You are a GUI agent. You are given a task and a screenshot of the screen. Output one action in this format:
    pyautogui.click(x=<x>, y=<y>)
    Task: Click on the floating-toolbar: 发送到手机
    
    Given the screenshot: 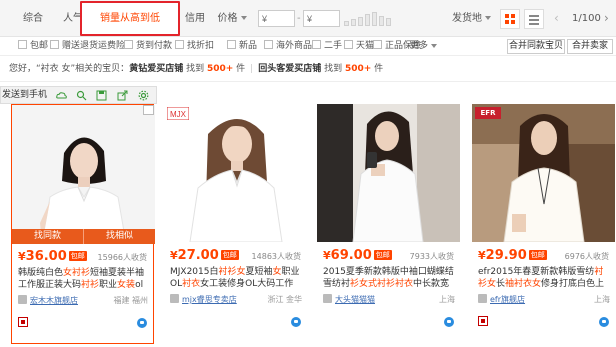 What is the action you would take?
    pyautogui.click(x=78, y=95)
    